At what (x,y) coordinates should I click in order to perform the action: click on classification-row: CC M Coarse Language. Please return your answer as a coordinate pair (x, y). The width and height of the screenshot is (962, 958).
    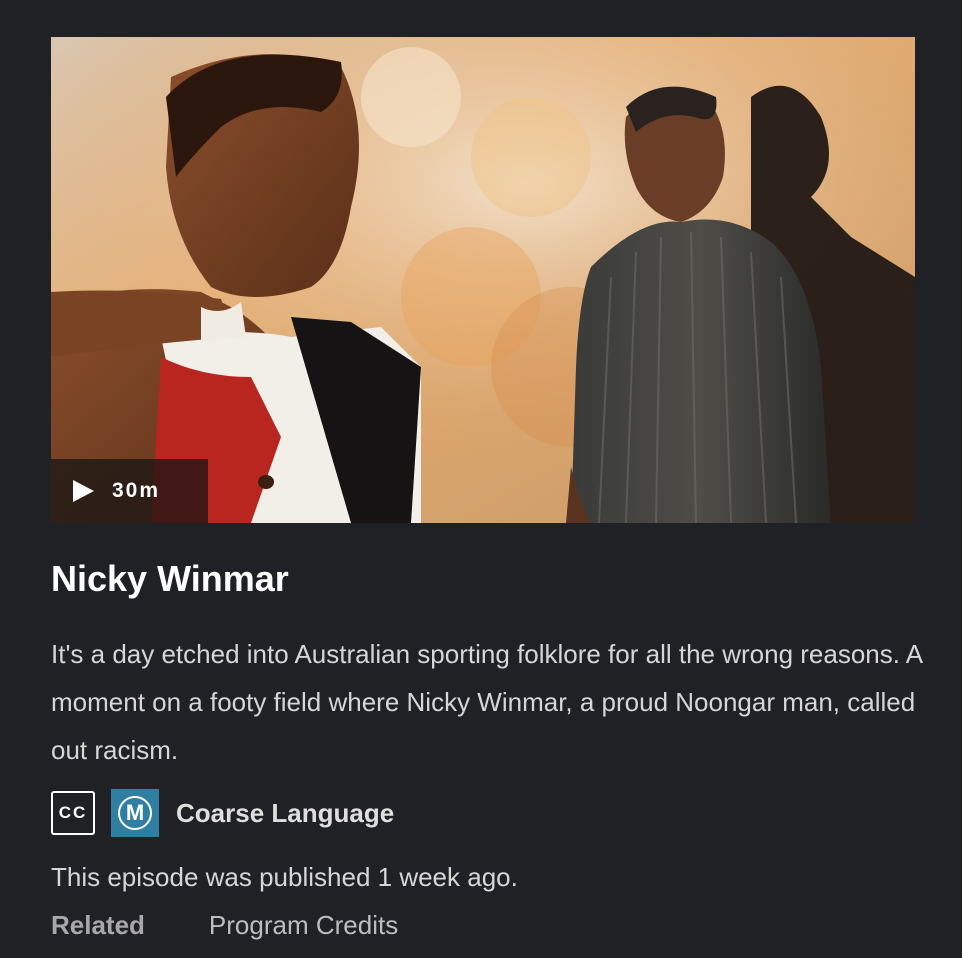
    Looking at the image, I should click on (222, 813).